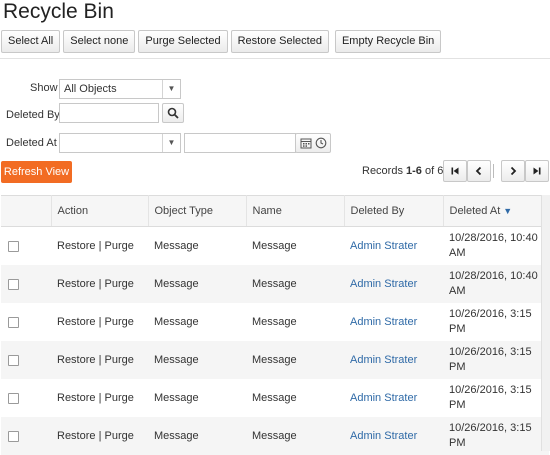  Describe the element at coordinates (429, 171) in the screenshot. I see `records-of: of` at that location.